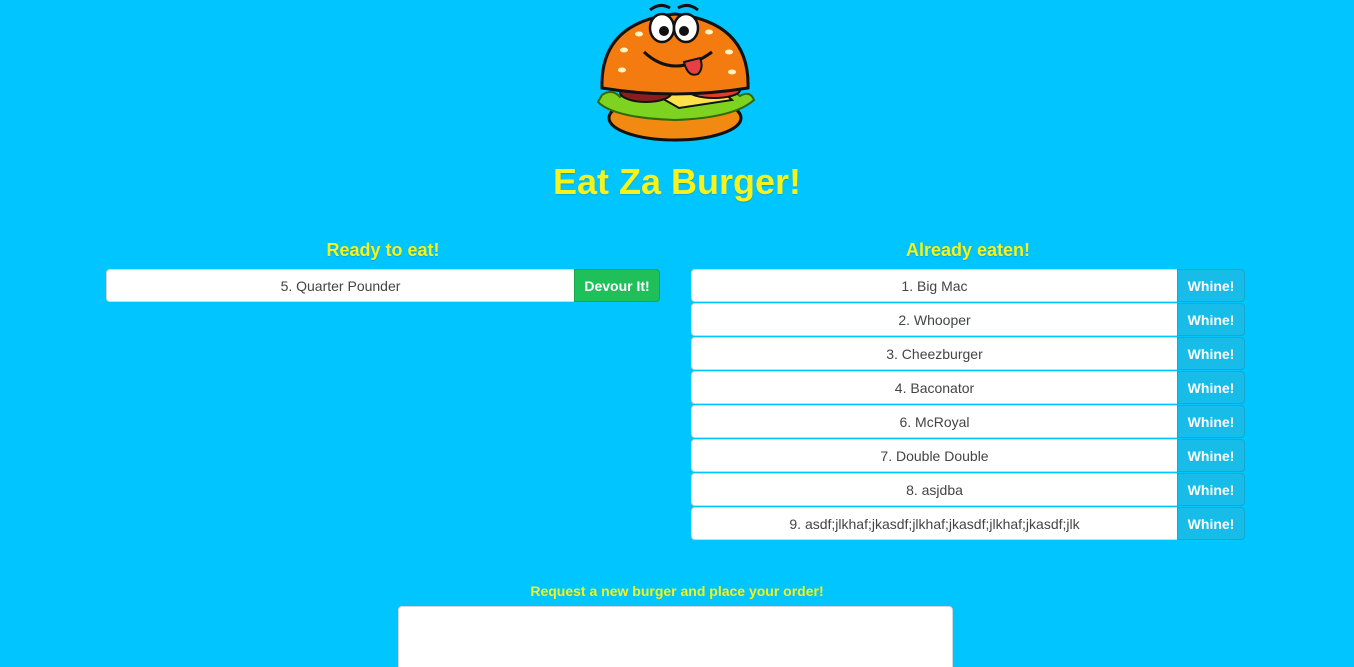  I want to click on burger-name: 5. Quarter Pounder, so click(340, 285).